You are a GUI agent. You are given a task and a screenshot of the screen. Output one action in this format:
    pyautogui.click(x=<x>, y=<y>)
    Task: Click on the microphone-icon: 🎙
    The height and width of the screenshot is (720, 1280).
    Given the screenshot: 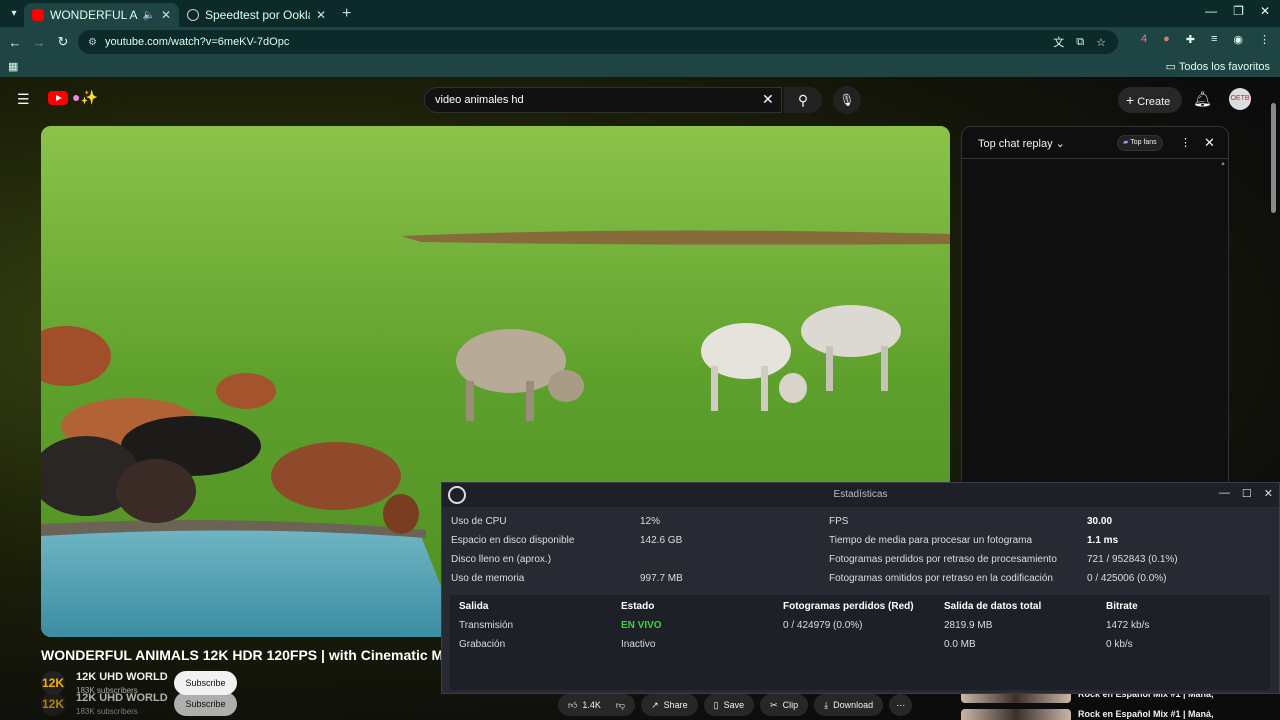 What is the action you would take?
    pyautogui.click(x=847, y=100)
    